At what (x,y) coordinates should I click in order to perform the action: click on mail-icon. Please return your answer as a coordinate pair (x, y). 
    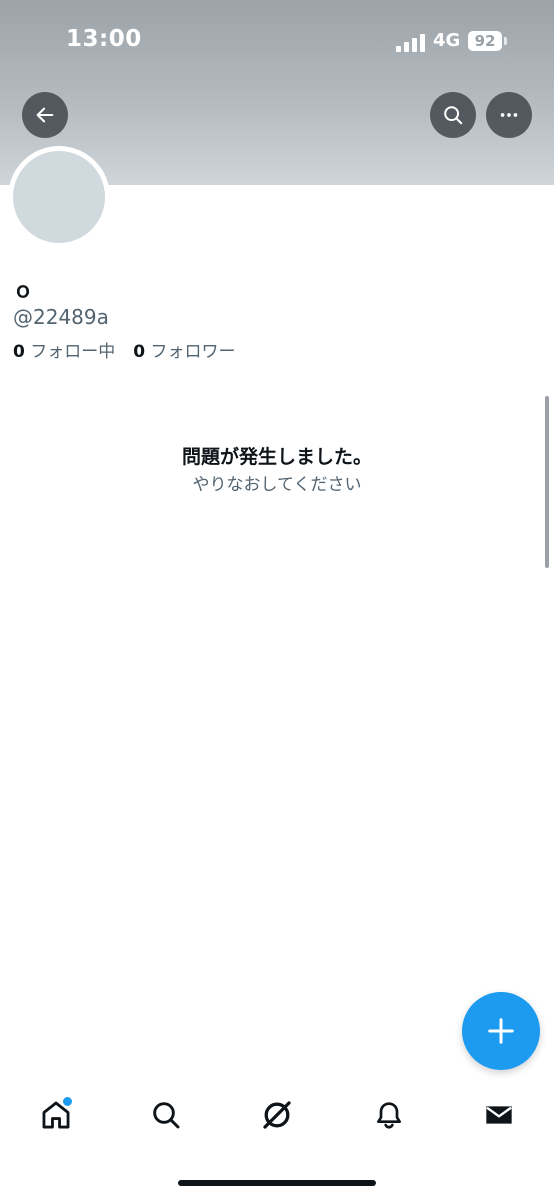
    Looking at the image, I should click on (499, 1115).